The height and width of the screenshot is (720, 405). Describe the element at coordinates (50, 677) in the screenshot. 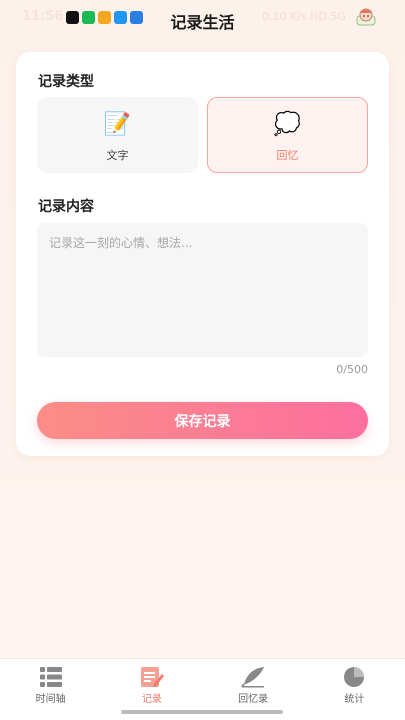

I see `list-icon` at that location.